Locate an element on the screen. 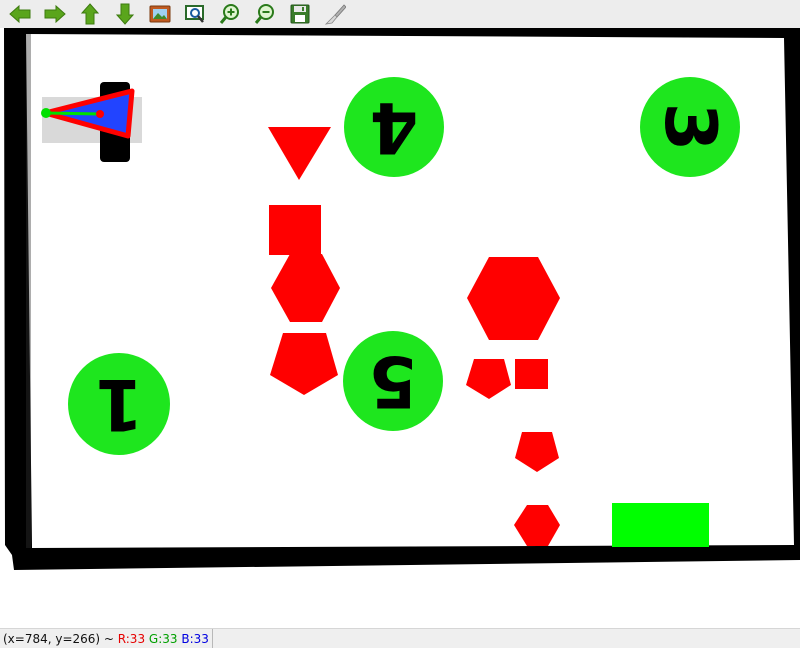 This screenshot has height=648, width=800. zoom-in-button is located at coordinates (230, 14).